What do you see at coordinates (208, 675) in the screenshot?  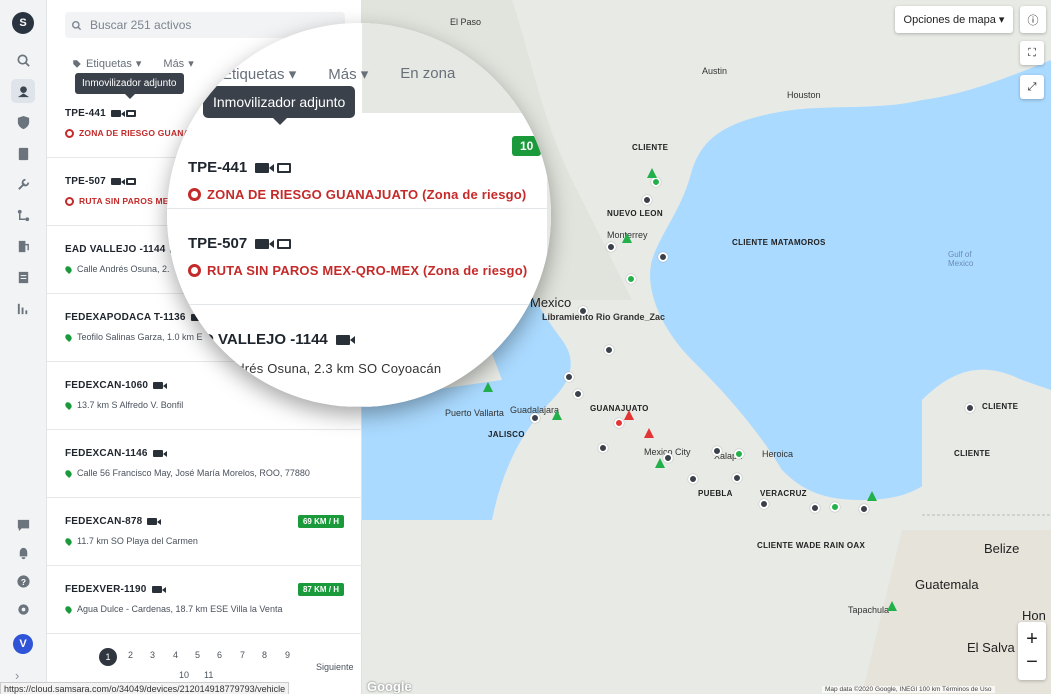 I see `page-11: 11` at bounding box center [208, 675].